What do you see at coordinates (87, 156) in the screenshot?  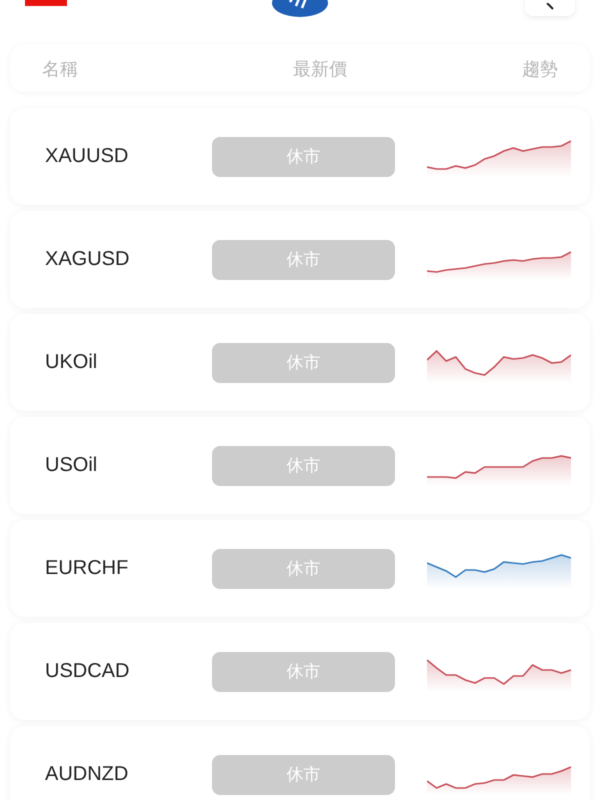 I see `symbol-name: XAUUSD` at bounding box center [87, 156].